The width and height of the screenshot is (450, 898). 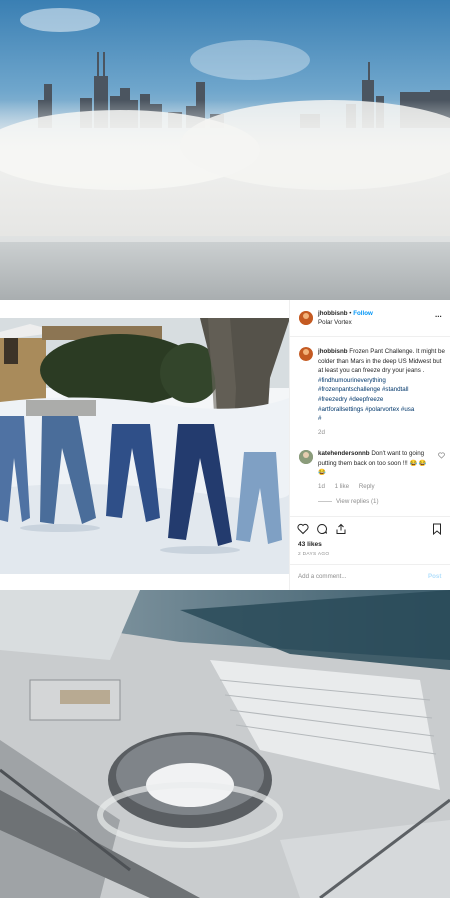 I want to click on avatar, so click(x=306, y=318).